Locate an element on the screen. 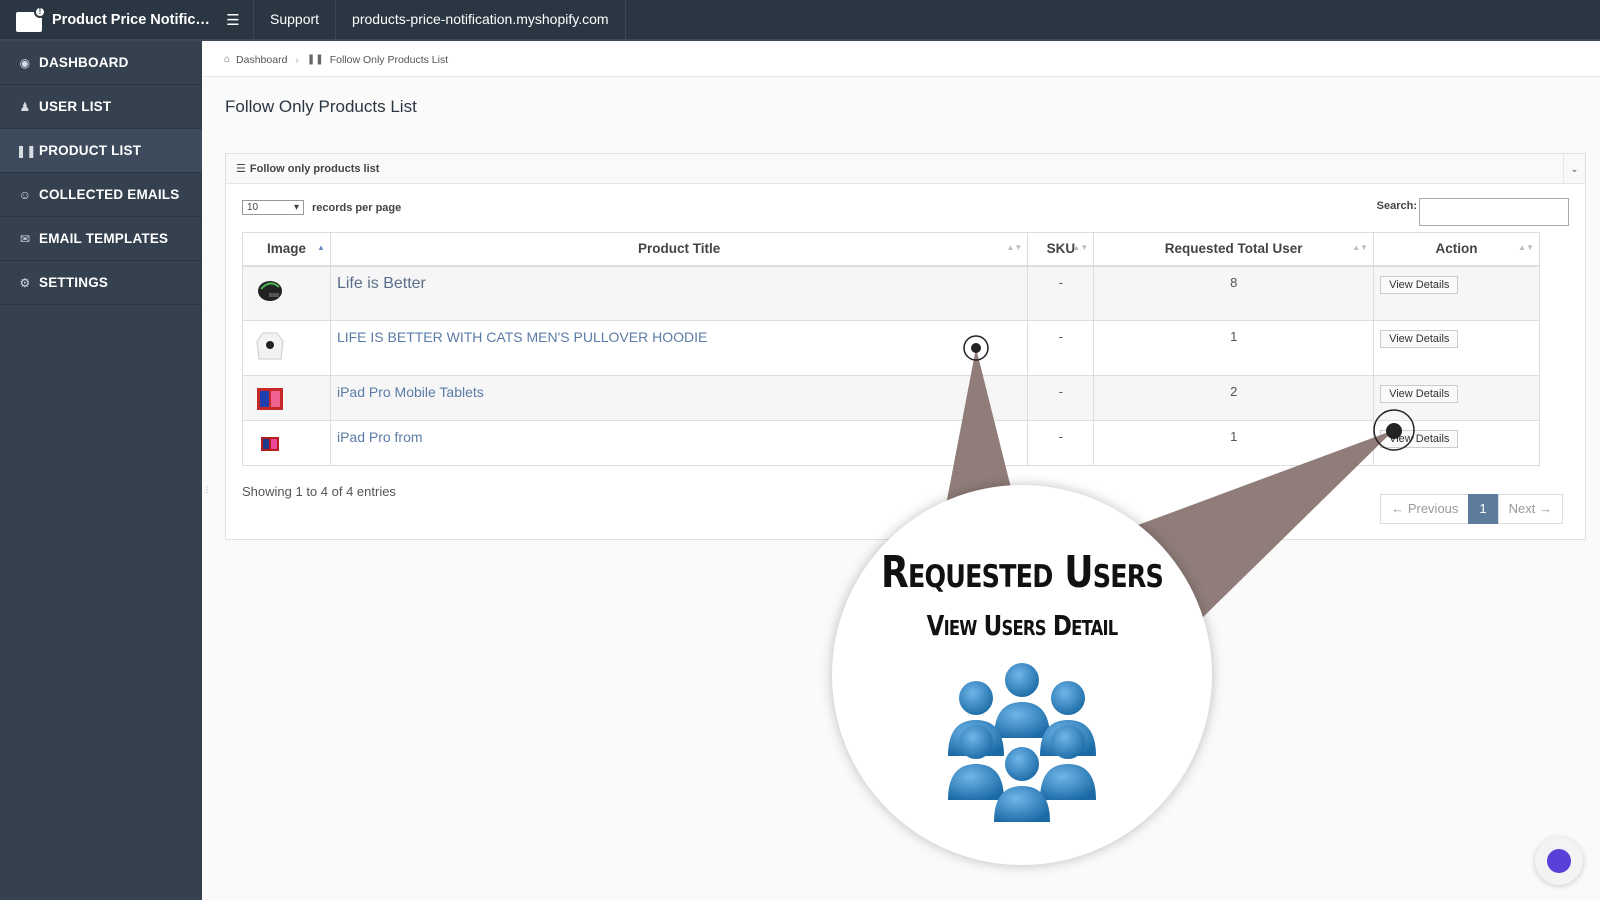 The width and height of the screenshot is (1600, 900). chevron-right-icon: › is located at coordinates (297, 59).